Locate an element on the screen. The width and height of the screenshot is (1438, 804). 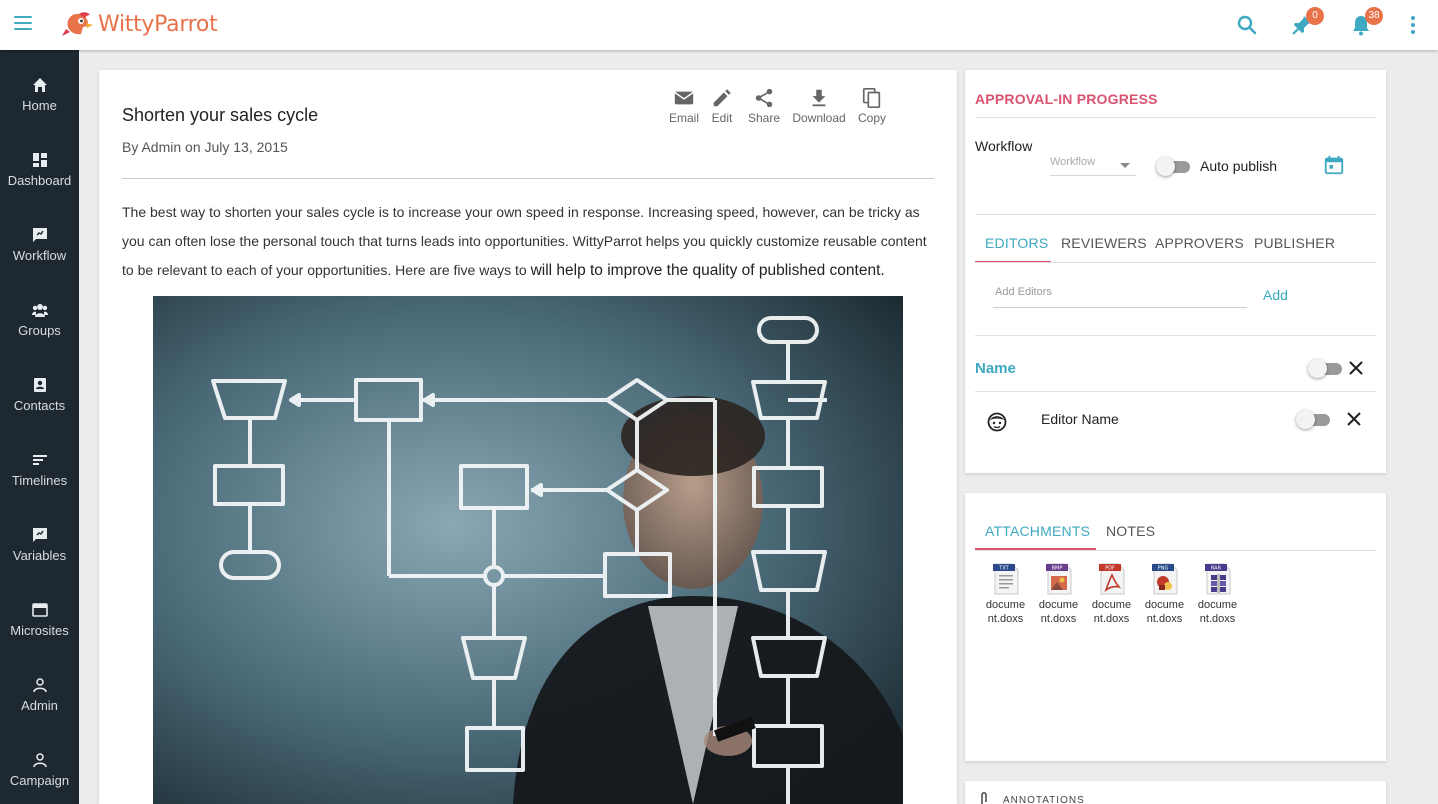
tab-reviewers: REVIEWERS is located at coordinates (1104, 243).